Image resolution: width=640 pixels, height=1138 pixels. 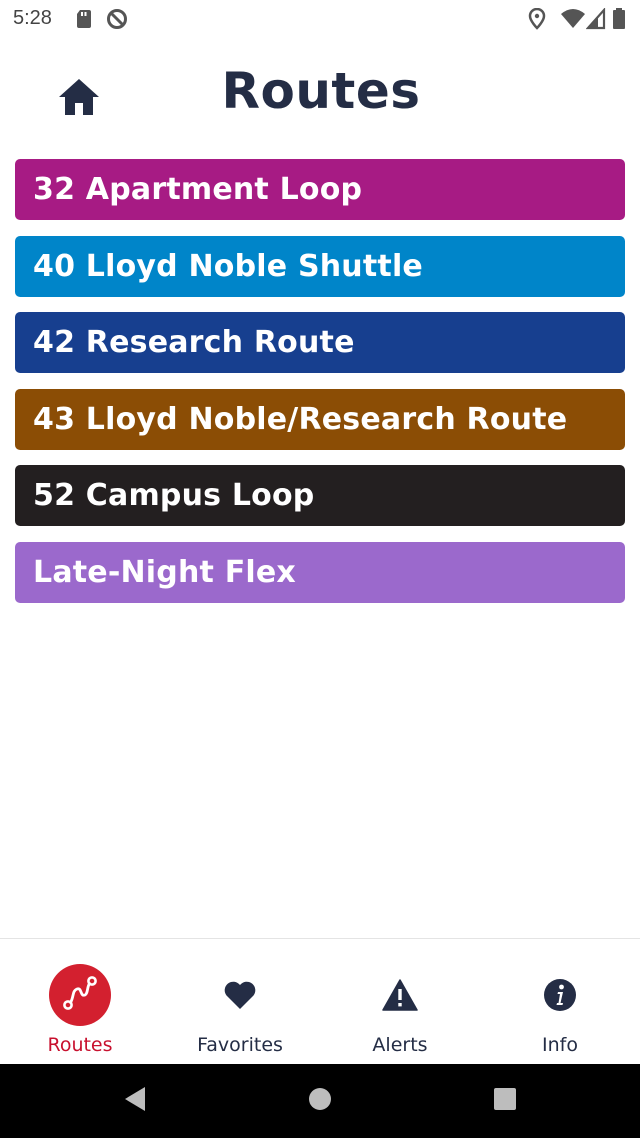 I want to click on route-label: Late-Night Flex, so click(x=164, y=572).